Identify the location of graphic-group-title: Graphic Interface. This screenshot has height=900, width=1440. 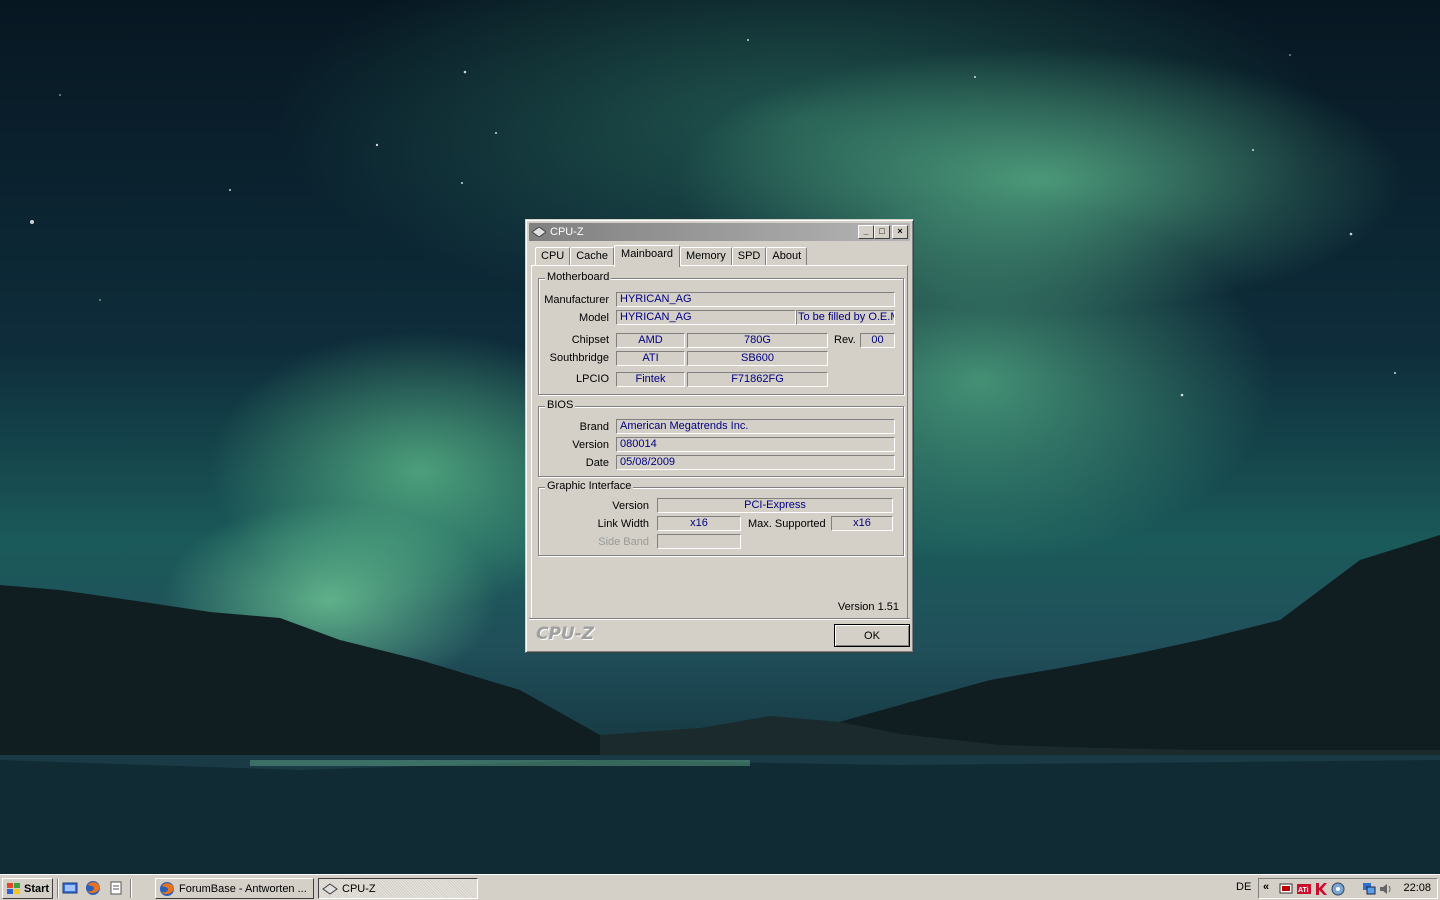
(589, 486).